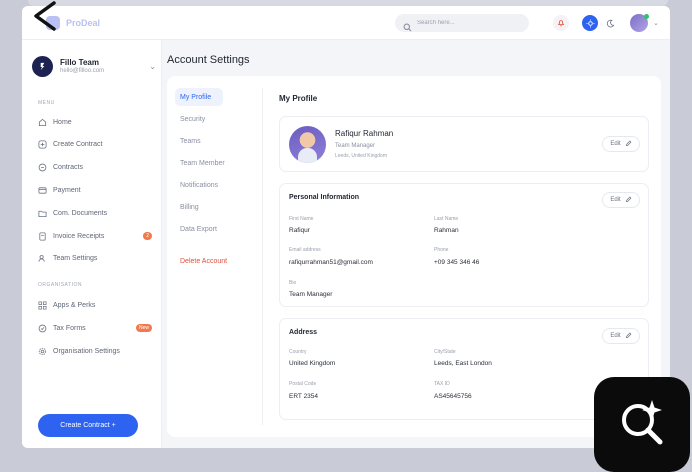 The width and height of the screenshot is (692, 472). What do you see at coordinates (42, 258) in the screenshot?
I see `users-icon` at bounding box center [42, 258].